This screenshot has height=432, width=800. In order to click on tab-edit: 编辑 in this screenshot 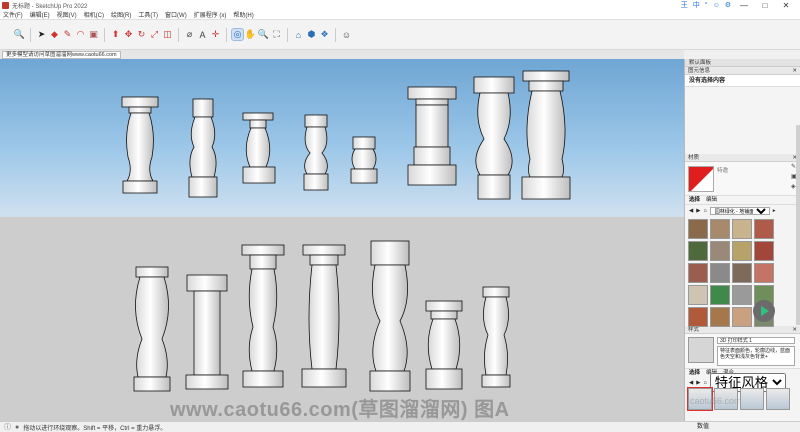, I will do `click(711, 200)`.